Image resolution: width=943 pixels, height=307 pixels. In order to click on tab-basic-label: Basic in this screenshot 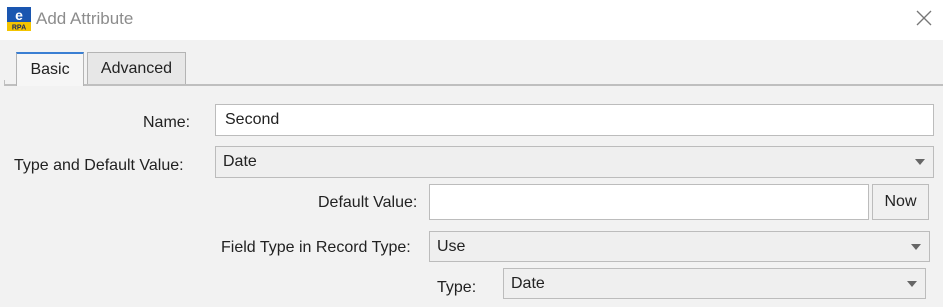, I will do `click(50, 69)`.